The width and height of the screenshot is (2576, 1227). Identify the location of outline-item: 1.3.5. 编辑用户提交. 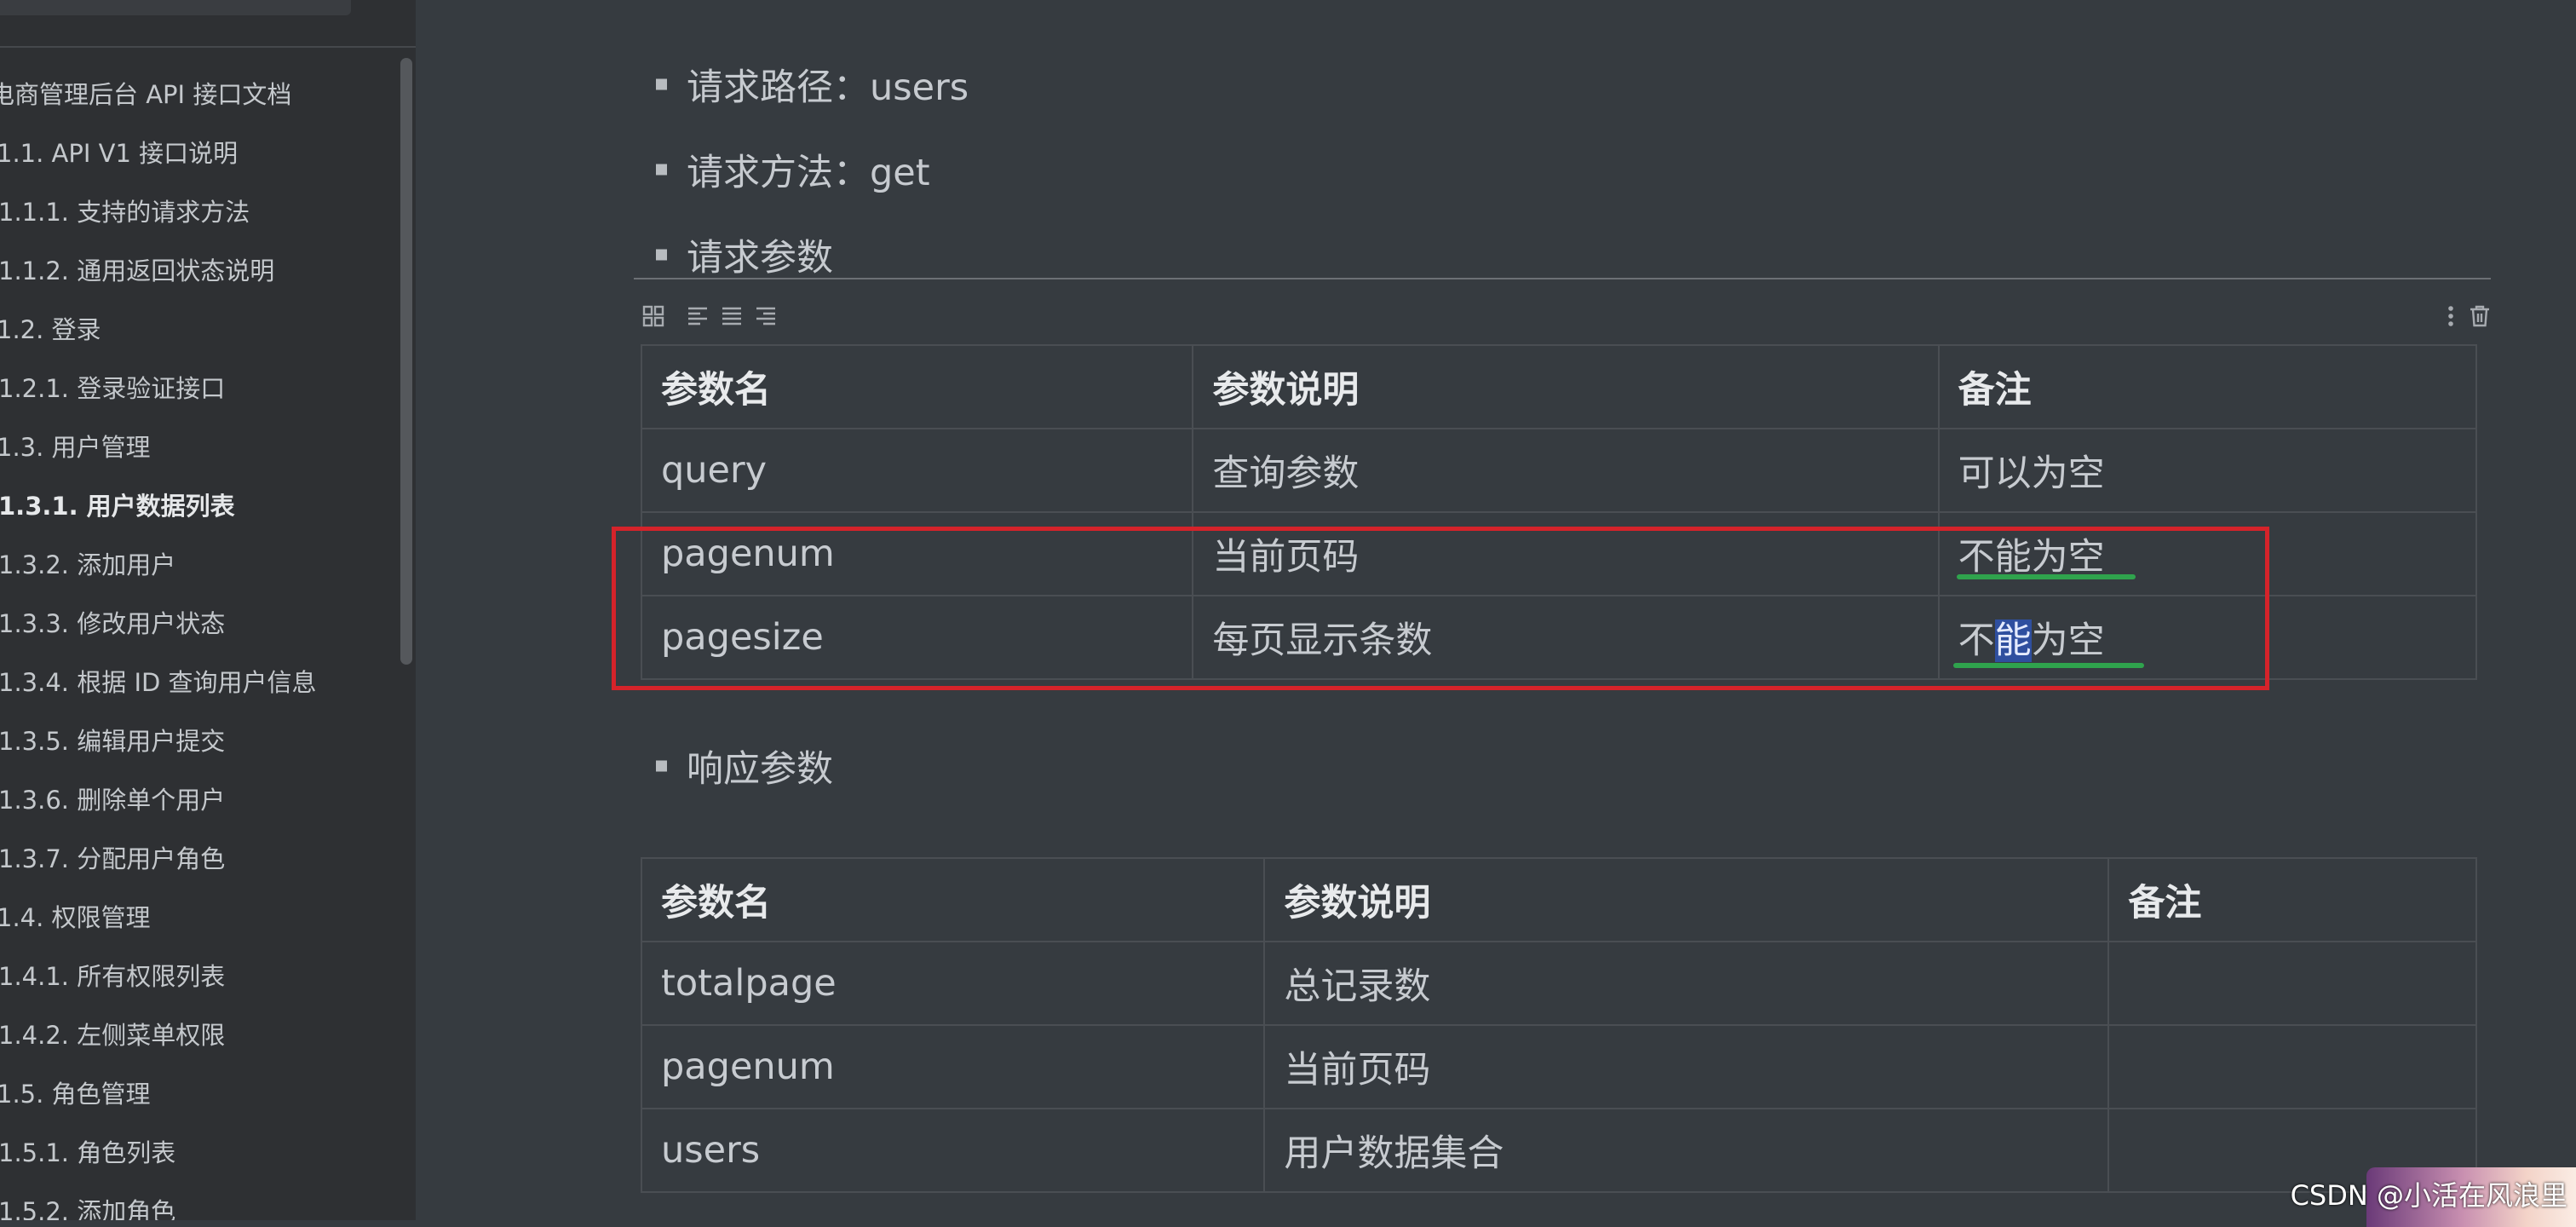
(196, 744).